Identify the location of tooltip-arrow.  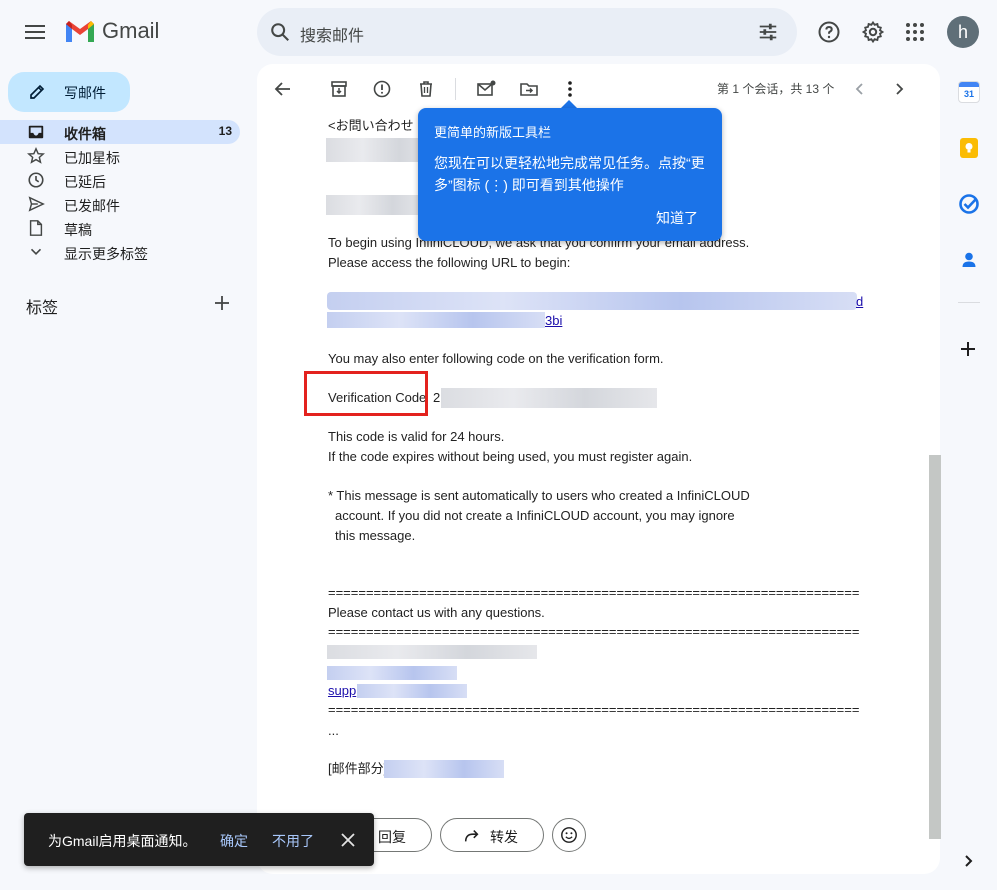
(569, 104).